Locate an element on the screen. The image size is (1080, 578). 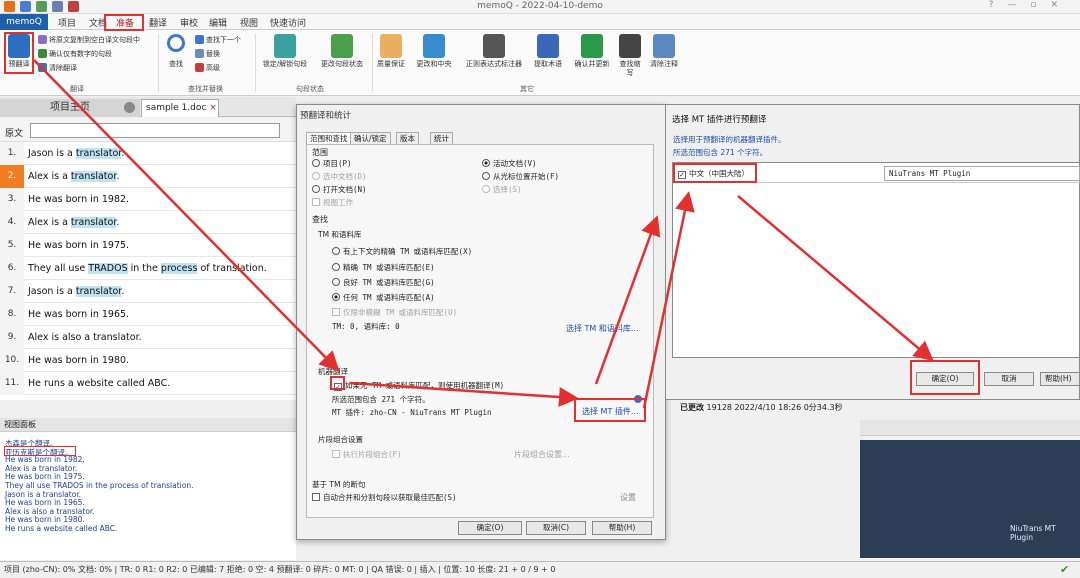
view-panel-title: 视图面板 is located at coordinates (148, 425).